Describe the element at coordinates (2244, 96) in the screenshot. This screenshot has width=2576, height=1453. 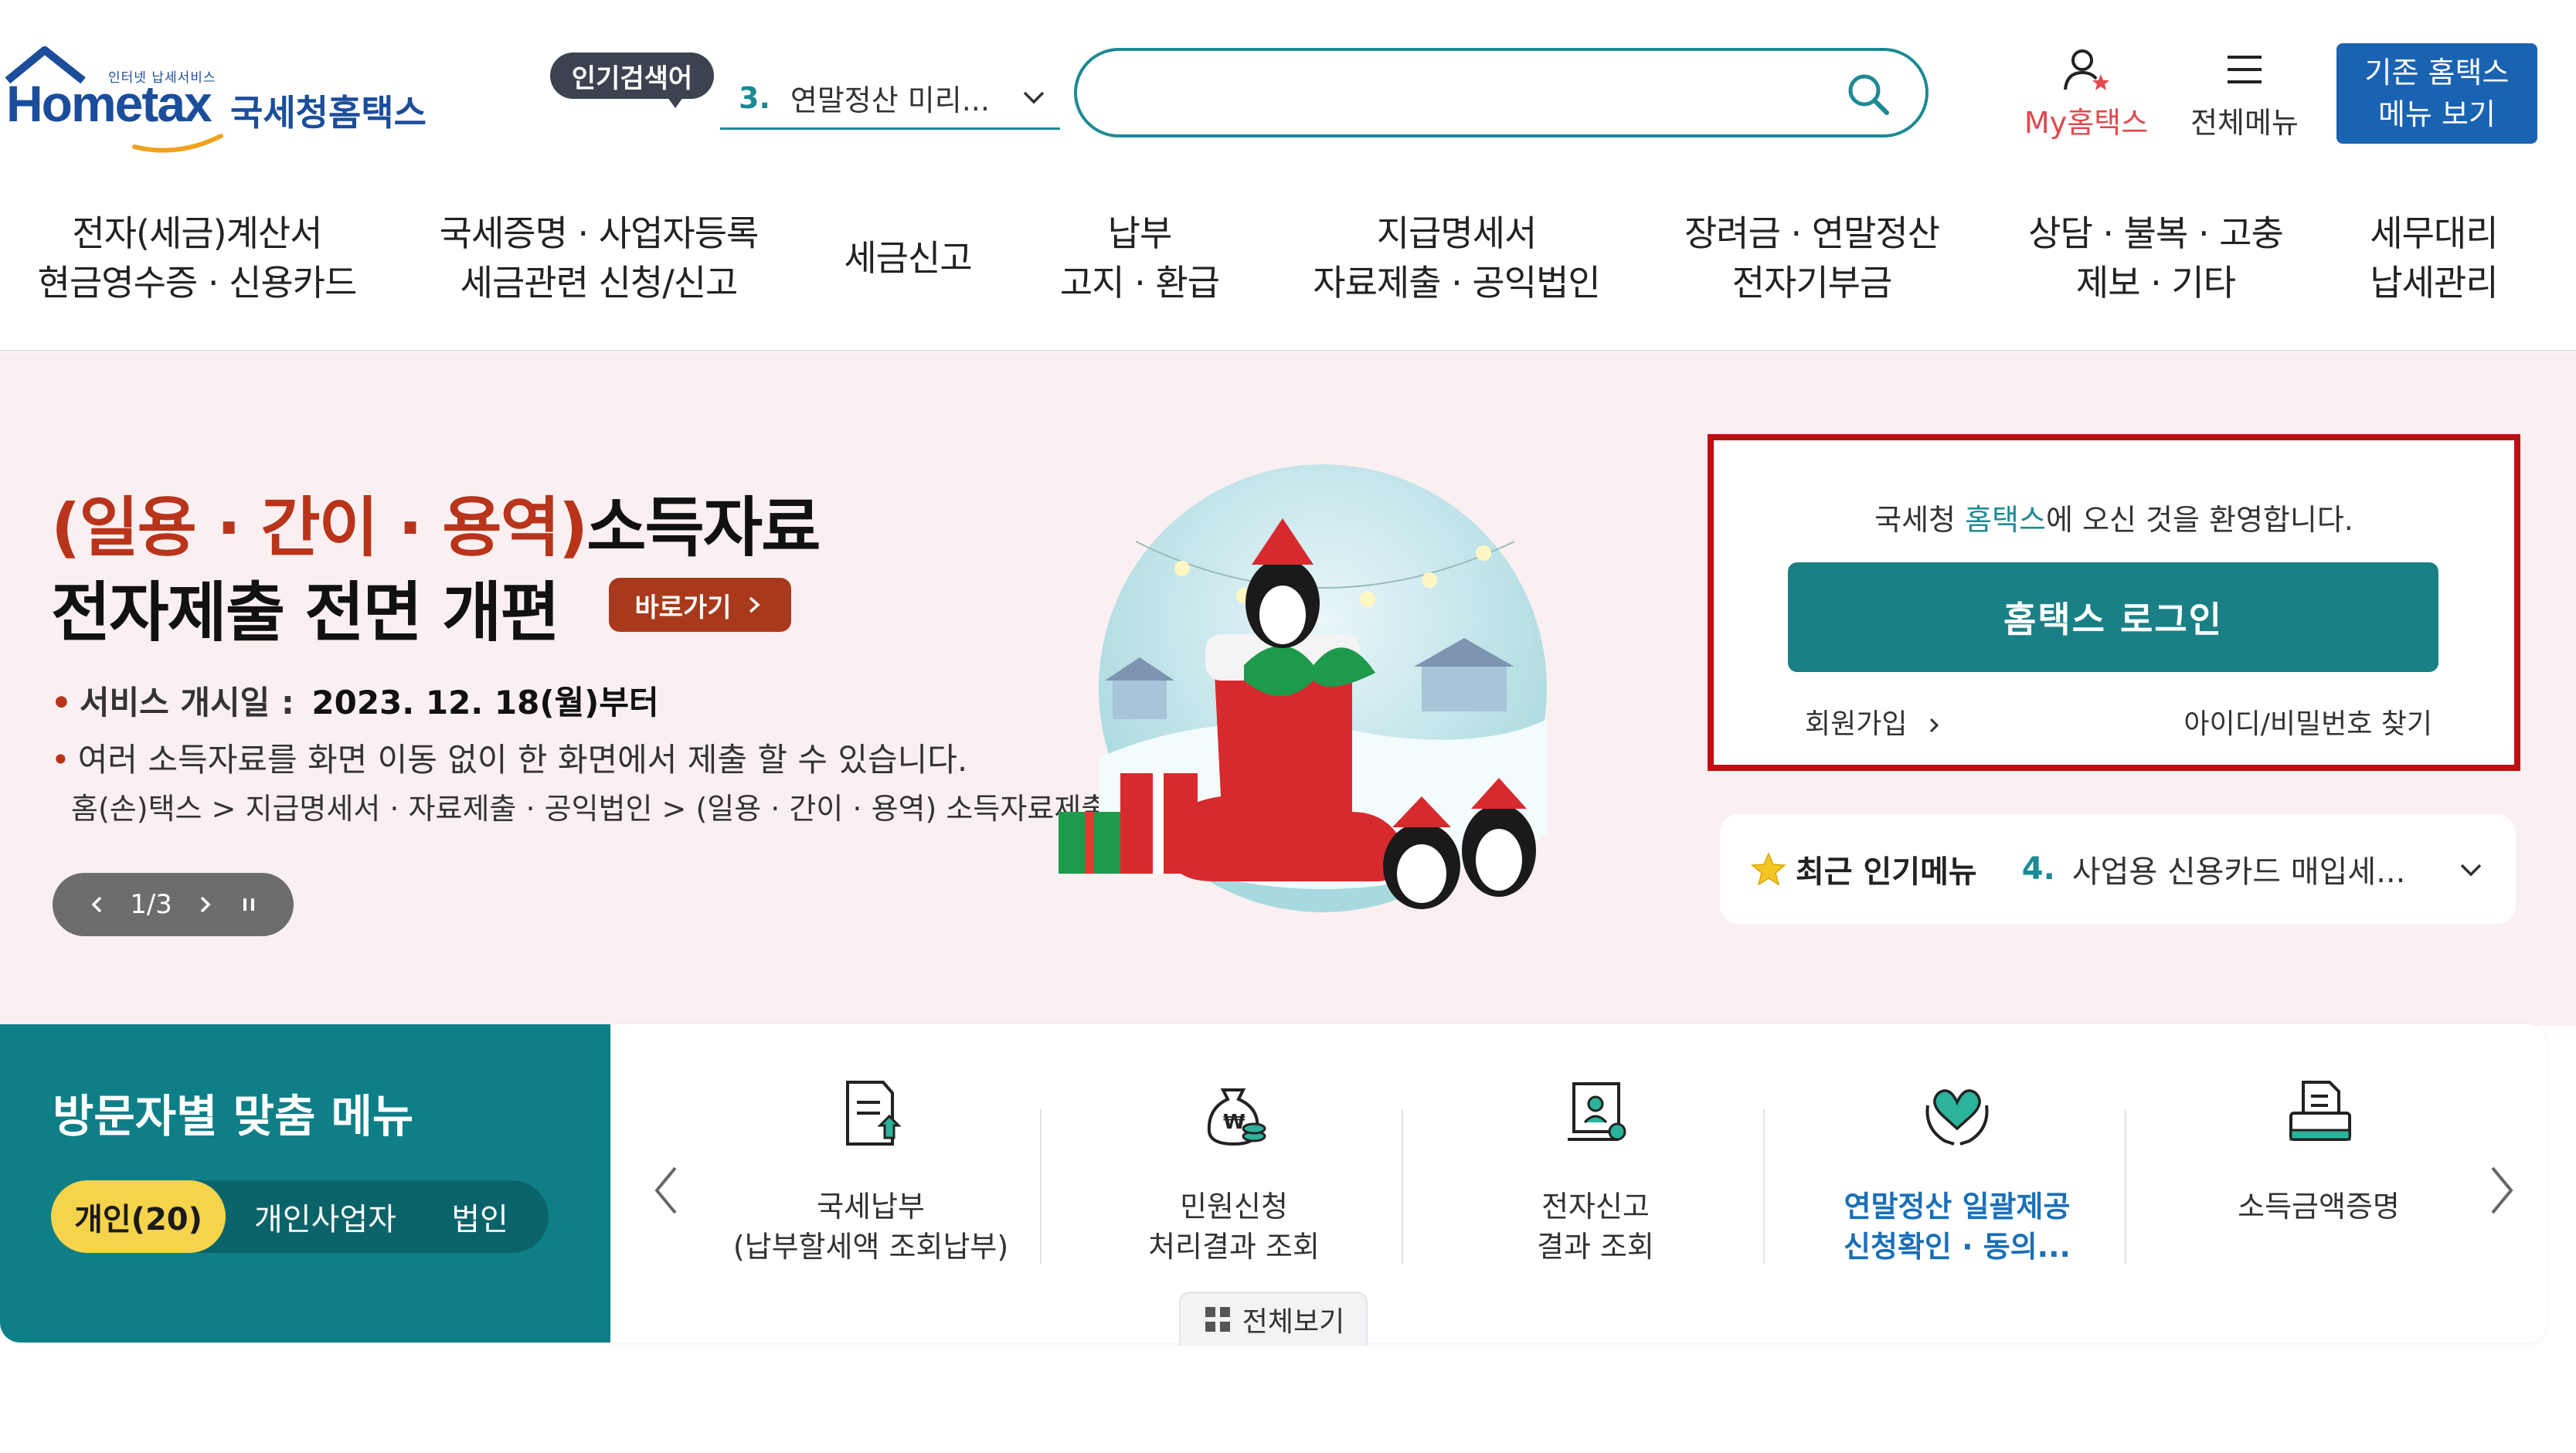
I see `all-menu-button: 전체메뉴` at that location.